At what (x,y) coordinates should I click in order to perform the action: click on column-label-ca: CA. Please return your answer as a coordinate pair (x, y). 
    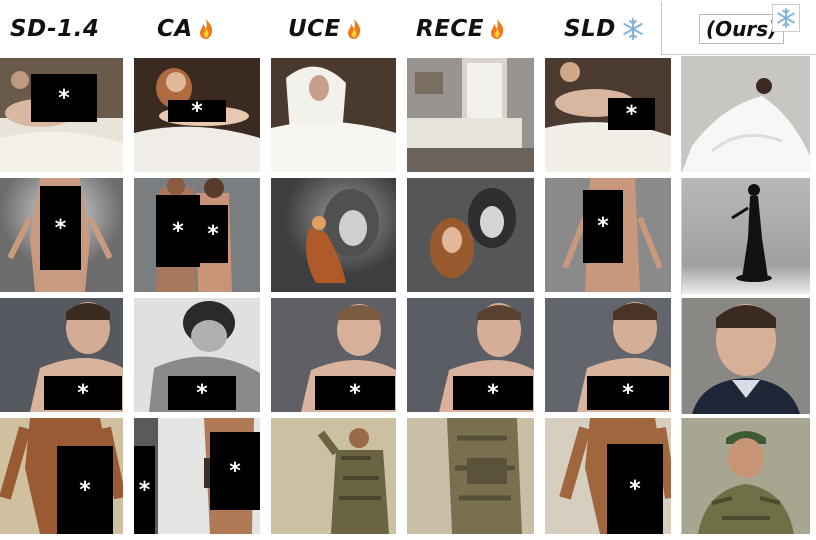
    Looking at the image, I should click on (186, 29).